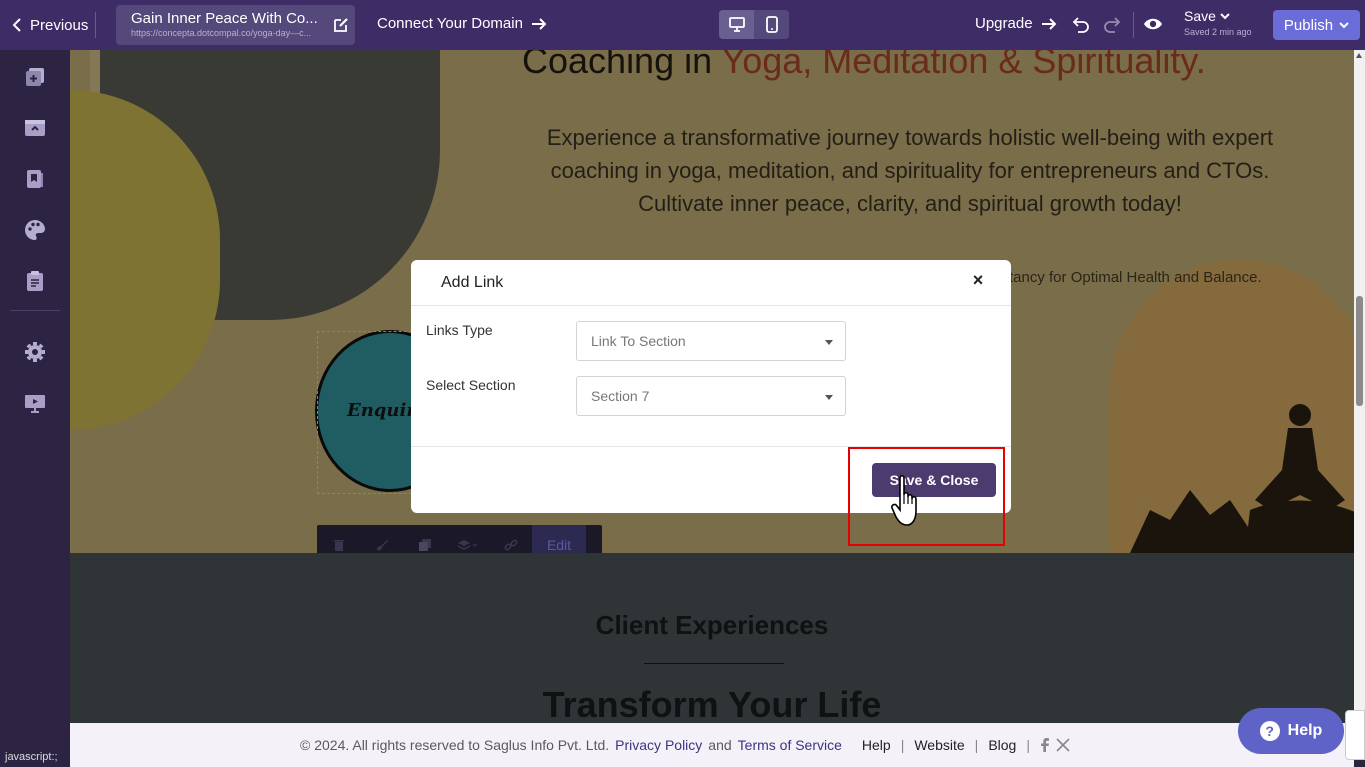 This screenshot has width=1365, height=767. I want to click on heading-divider, so click(714, 663).